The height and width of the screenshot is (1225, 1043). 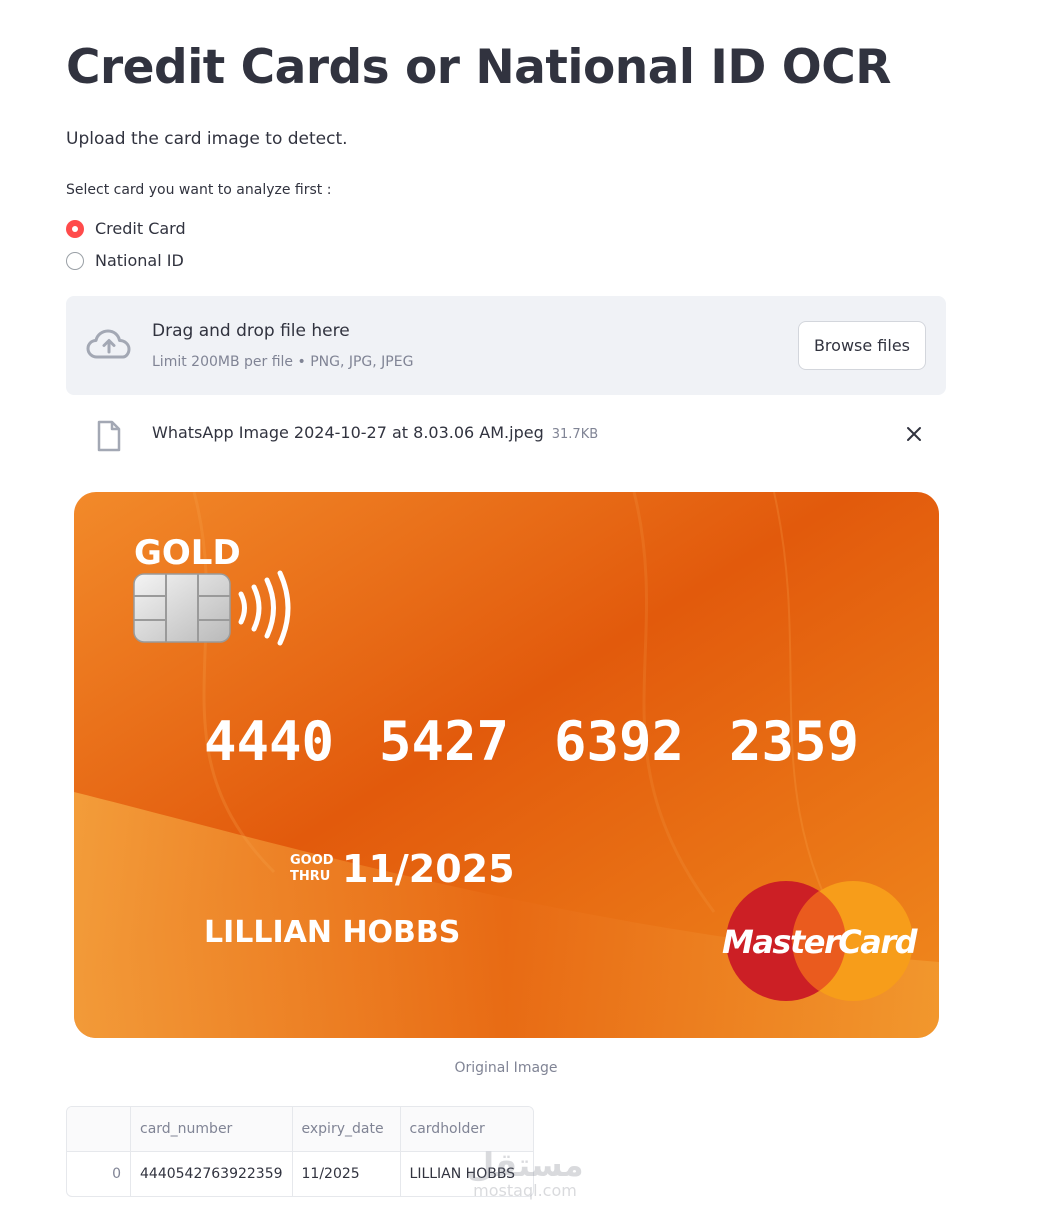 I want to click on mastercard-logo: MasterCard, so click(x=821, y=941).